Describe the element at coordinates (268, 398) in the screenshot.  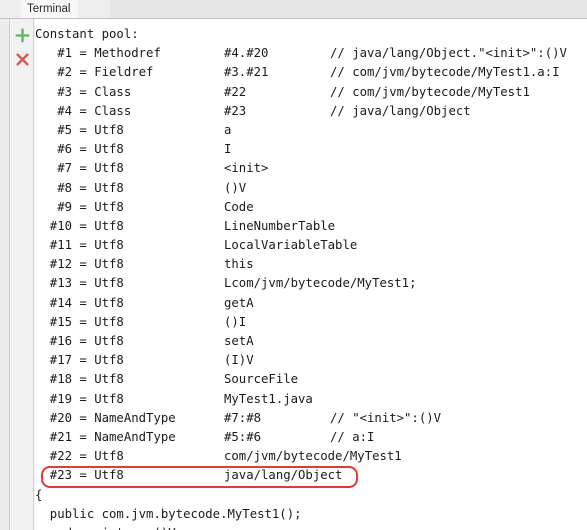
I see `constant-pool-entry-value: MyTest1.java` at that location.